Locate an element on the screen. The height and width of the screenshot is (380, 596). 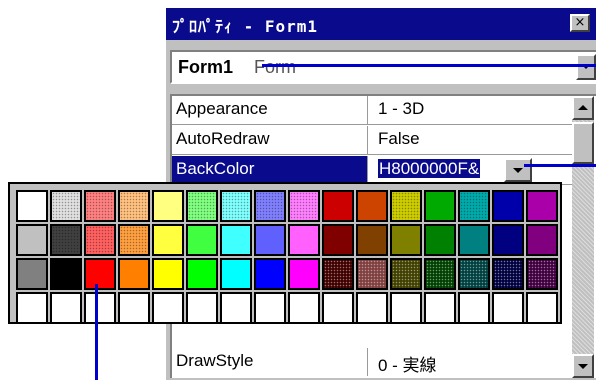
property-value-field: H8000000F& is located at coordinates (471, 170).